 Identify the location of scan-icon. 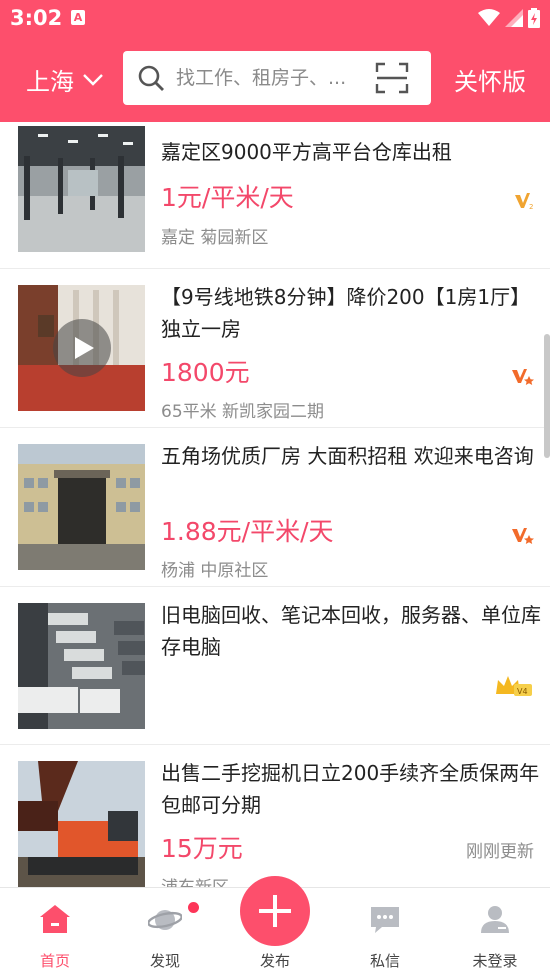
(392, 78).